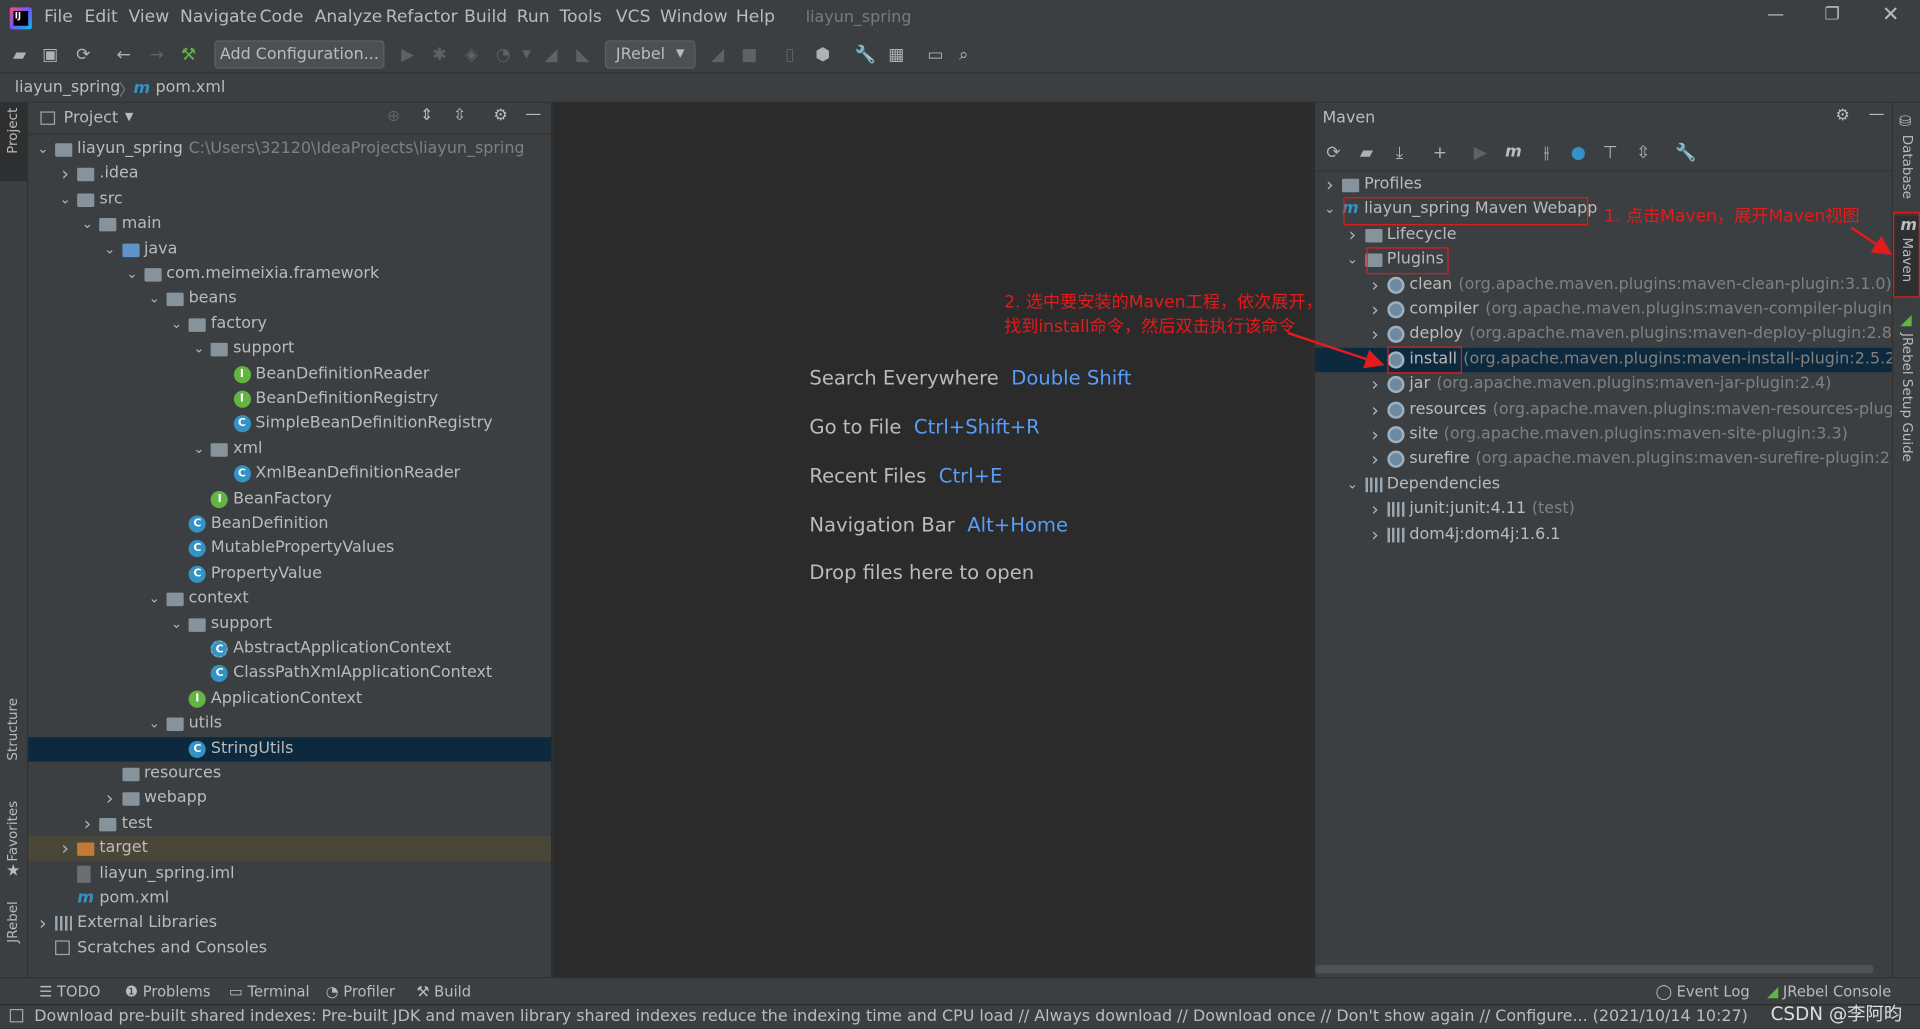 This screenshot has height=1029, width=1920. I want to click on project-tree-item: ⌄ main, so click(289, 224).